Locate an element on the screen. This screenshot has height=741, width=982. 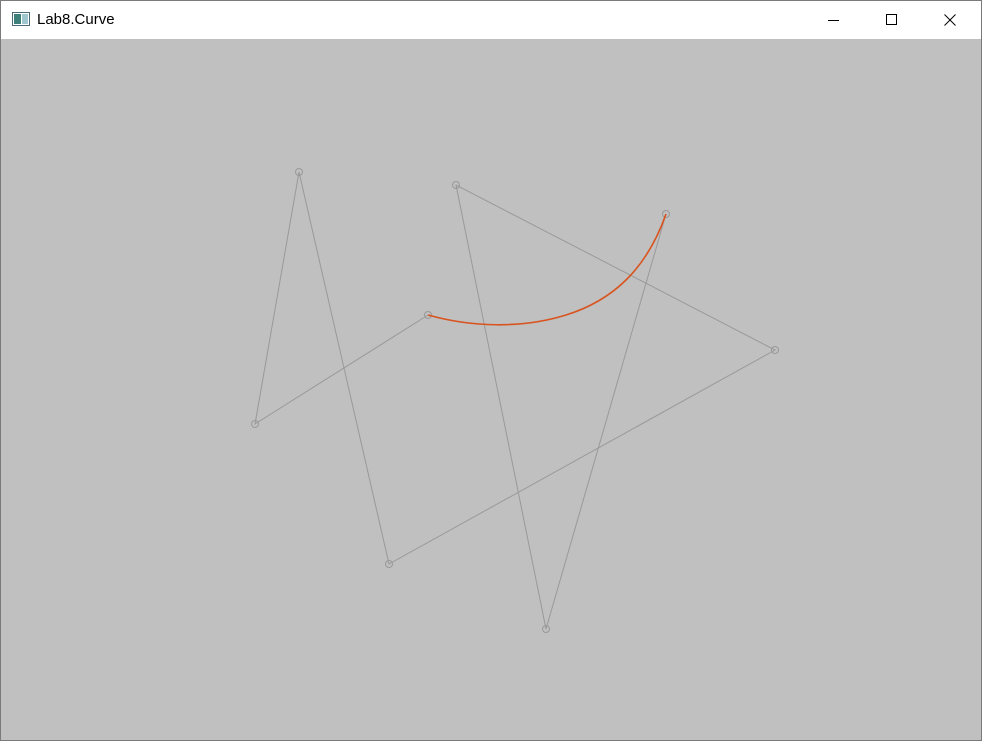
title-bar: Lab8.Curve is located at coordinates (491, 20).